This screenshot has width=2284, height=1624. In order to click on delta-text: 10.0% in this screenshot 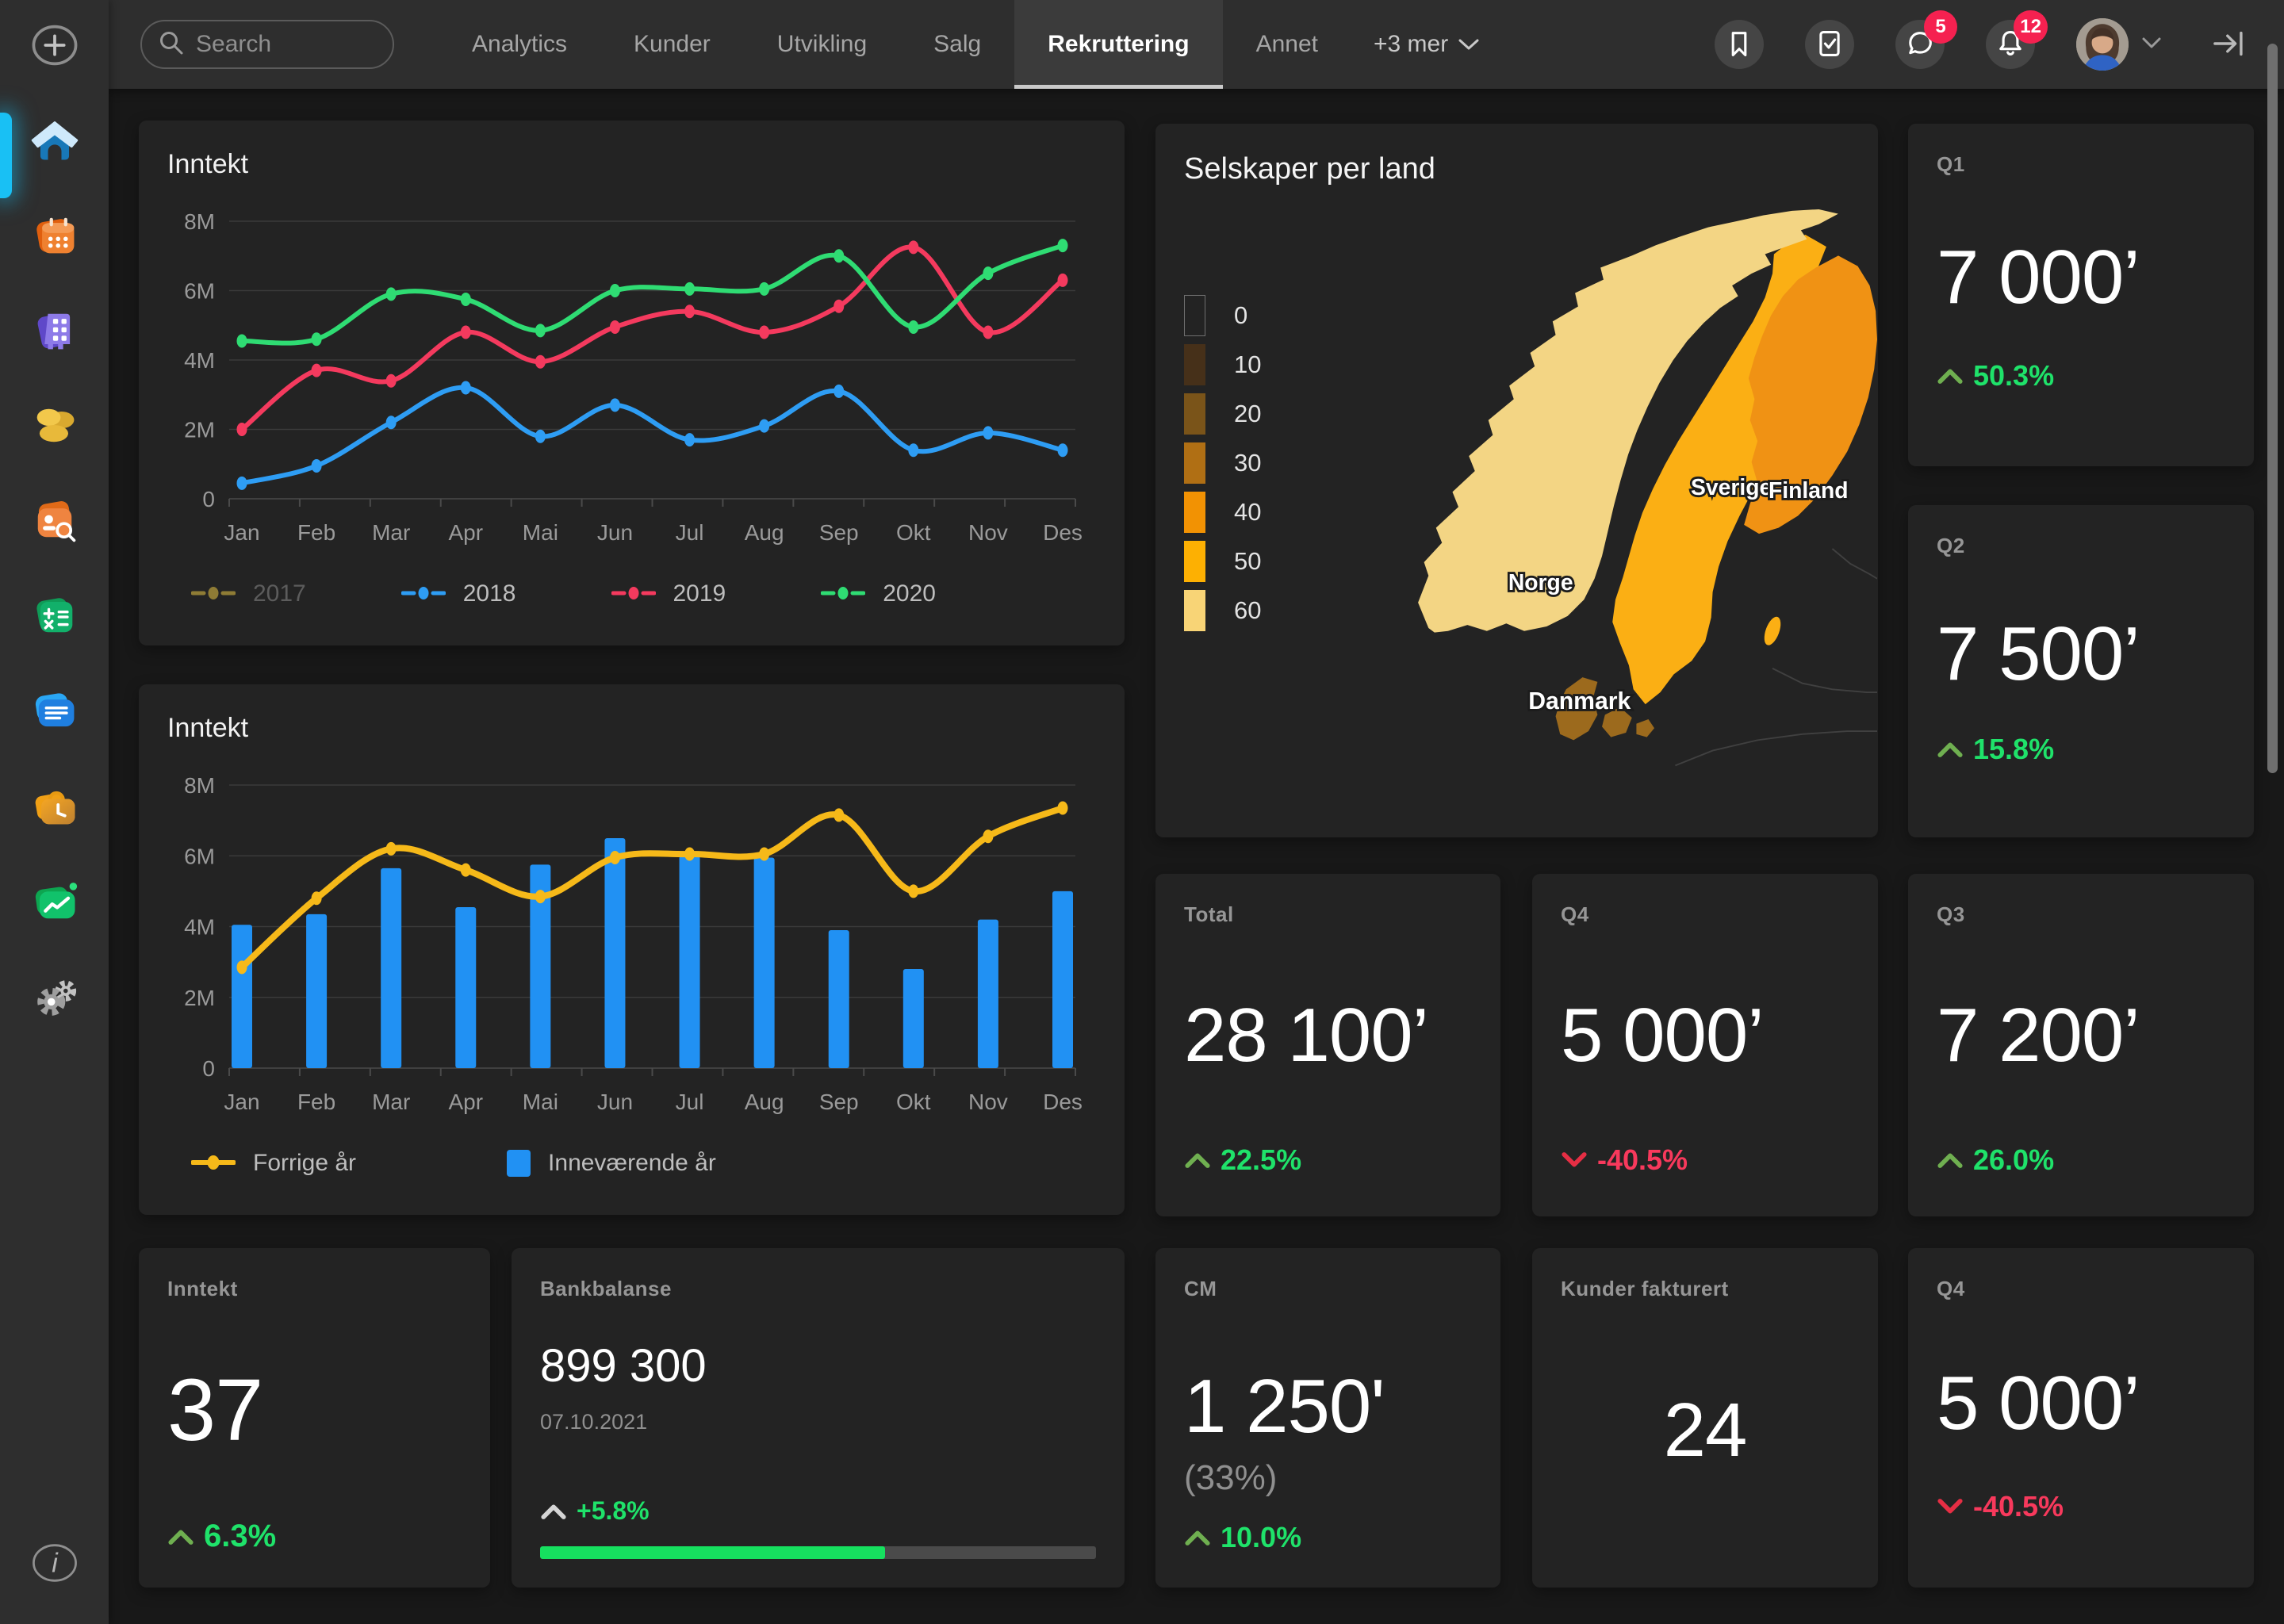, I will do `click(1261, 1537)`.